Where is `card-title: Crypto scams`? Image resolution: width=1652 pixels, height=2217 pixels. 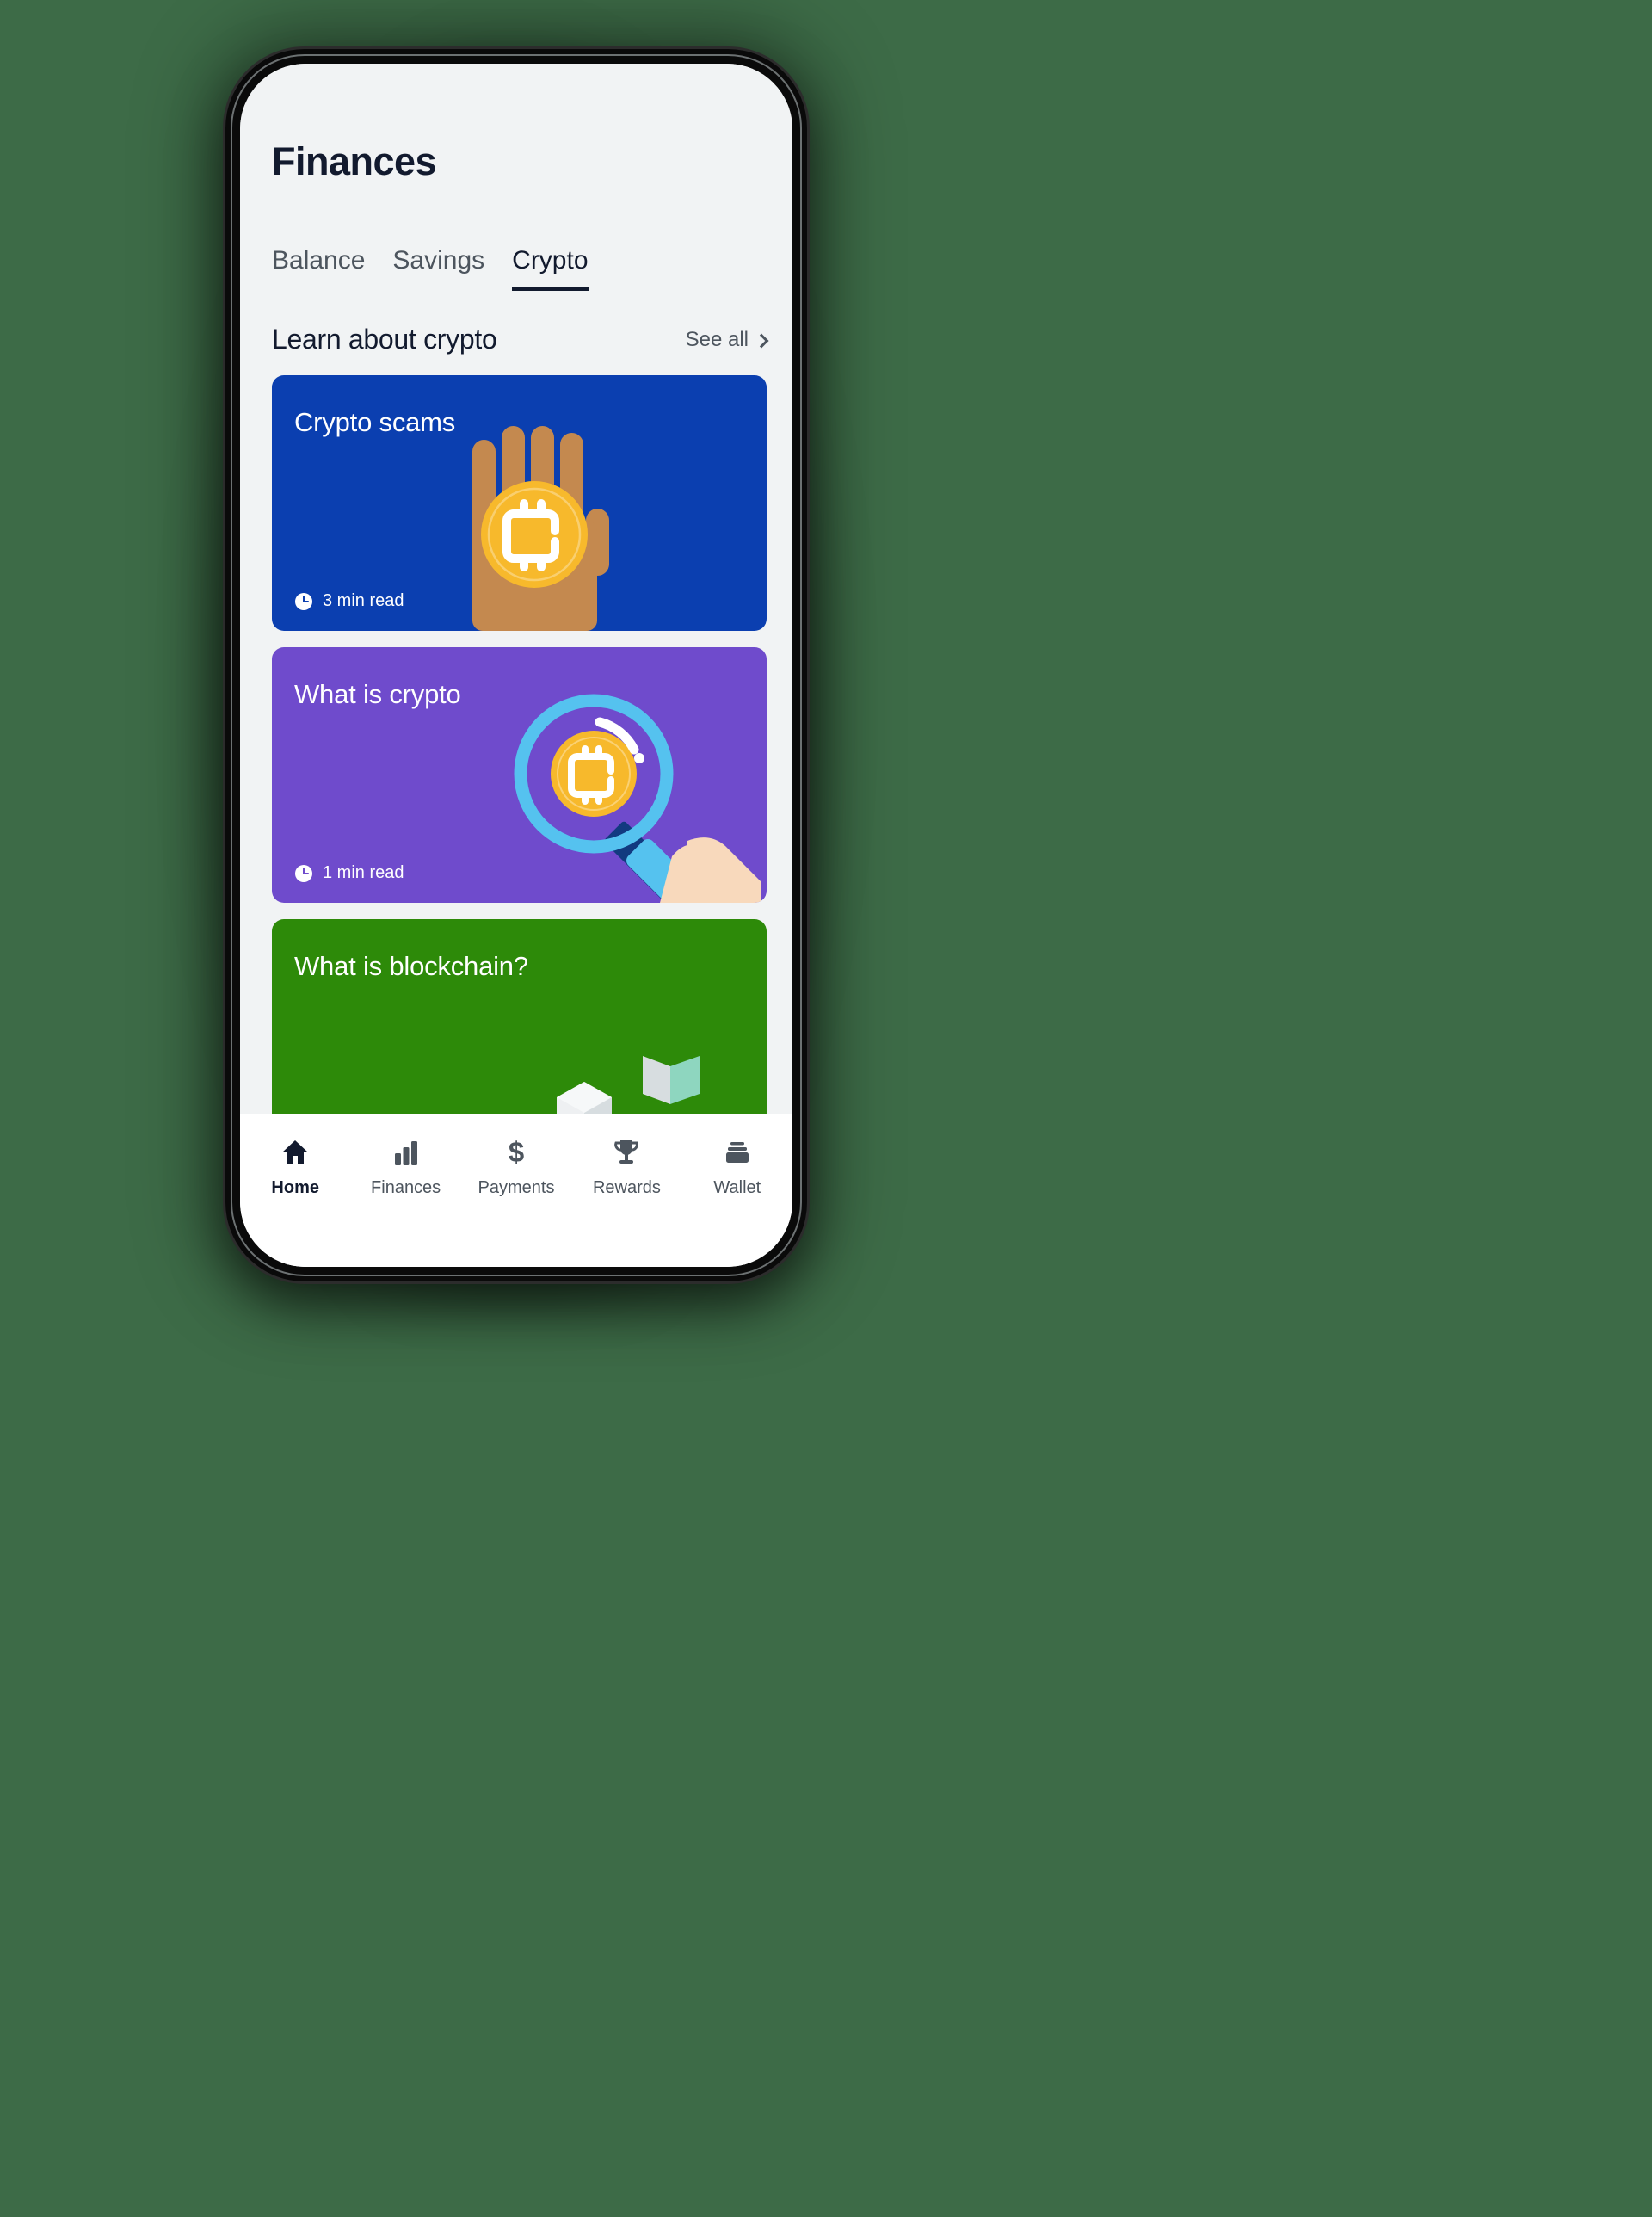
card-title: Crypto scams is located at coordinates (375, 422).